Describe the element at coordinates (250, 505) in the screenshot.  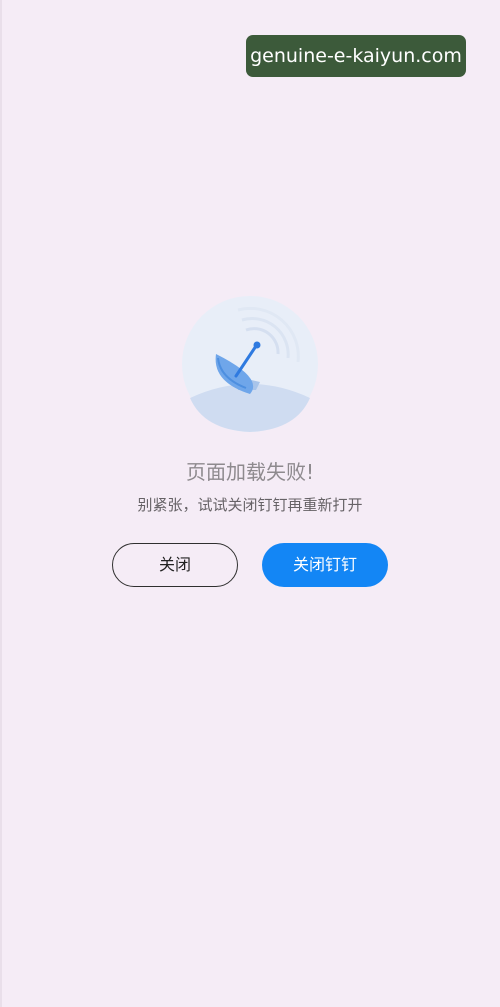
I see `page-load-error-subtitle: 别紧张，试试关闭钉钉再重新打开` at that location.